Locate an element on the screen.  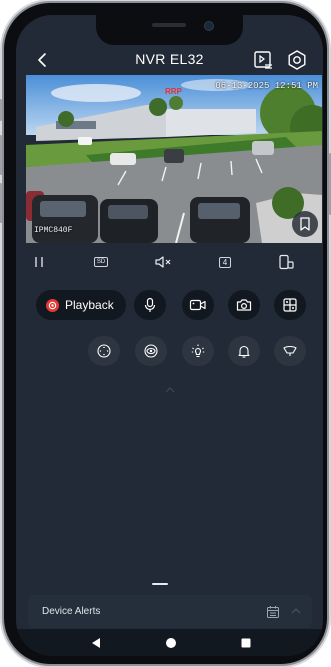
nav-back-button is located at coordinates (96, 643).